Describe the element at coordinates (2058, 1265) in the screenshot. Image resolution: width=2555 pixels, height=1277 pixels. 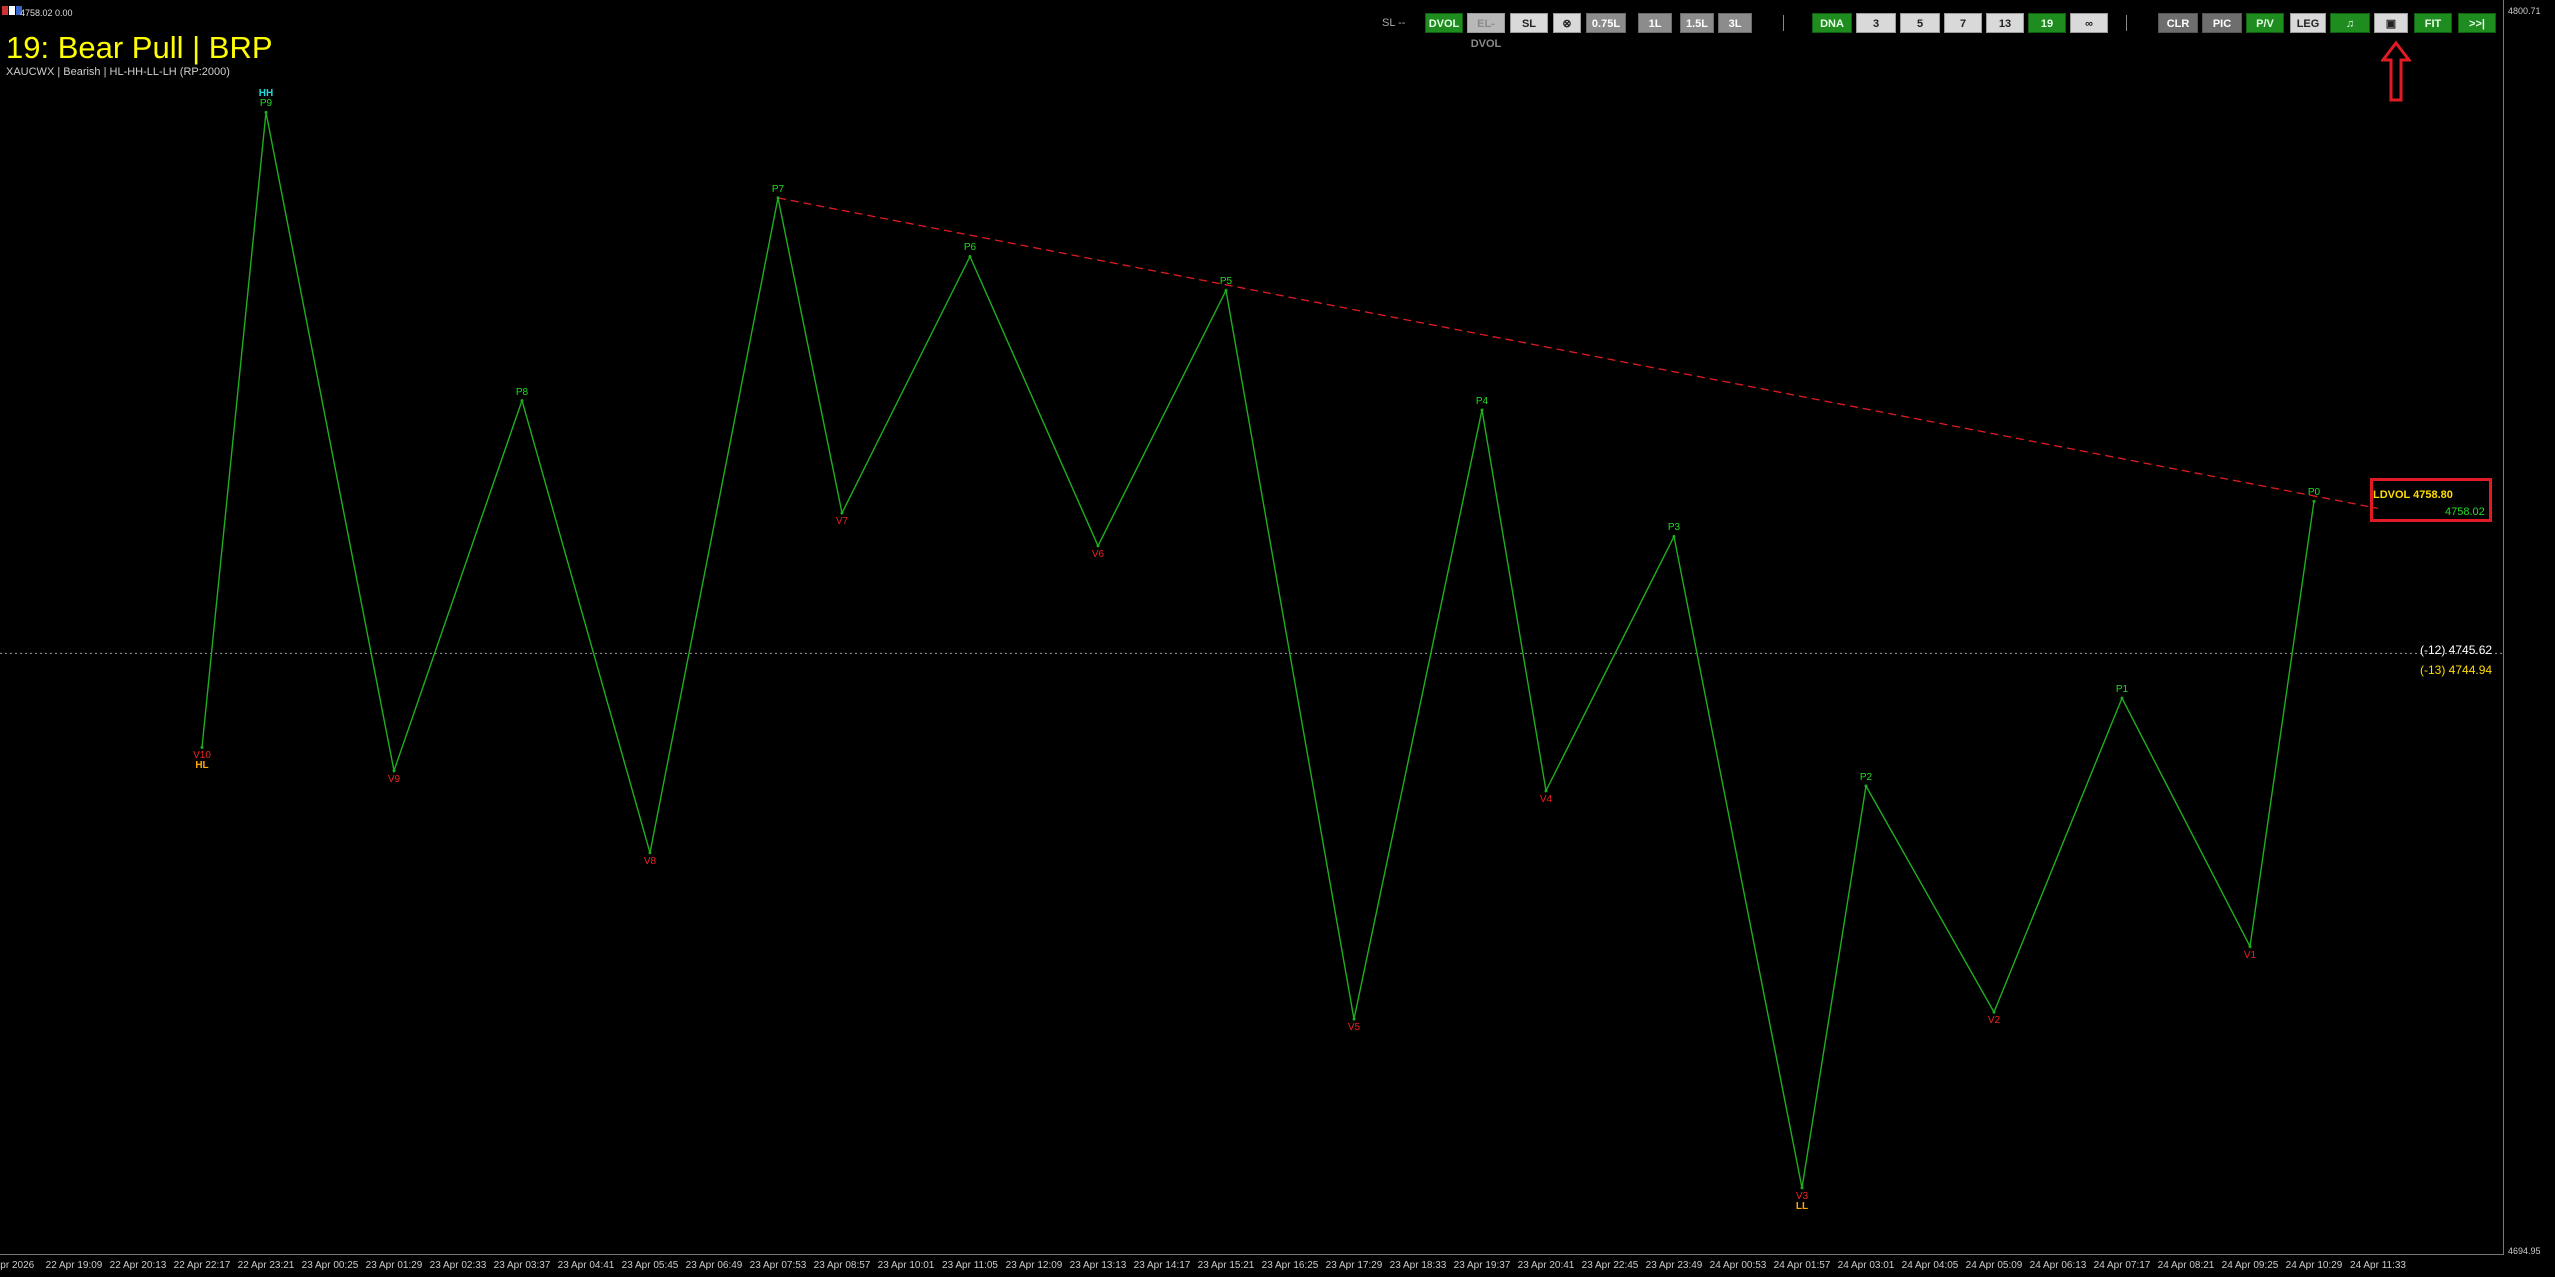
I see `time-tick-label: 24 Apr 06:13` at that location.